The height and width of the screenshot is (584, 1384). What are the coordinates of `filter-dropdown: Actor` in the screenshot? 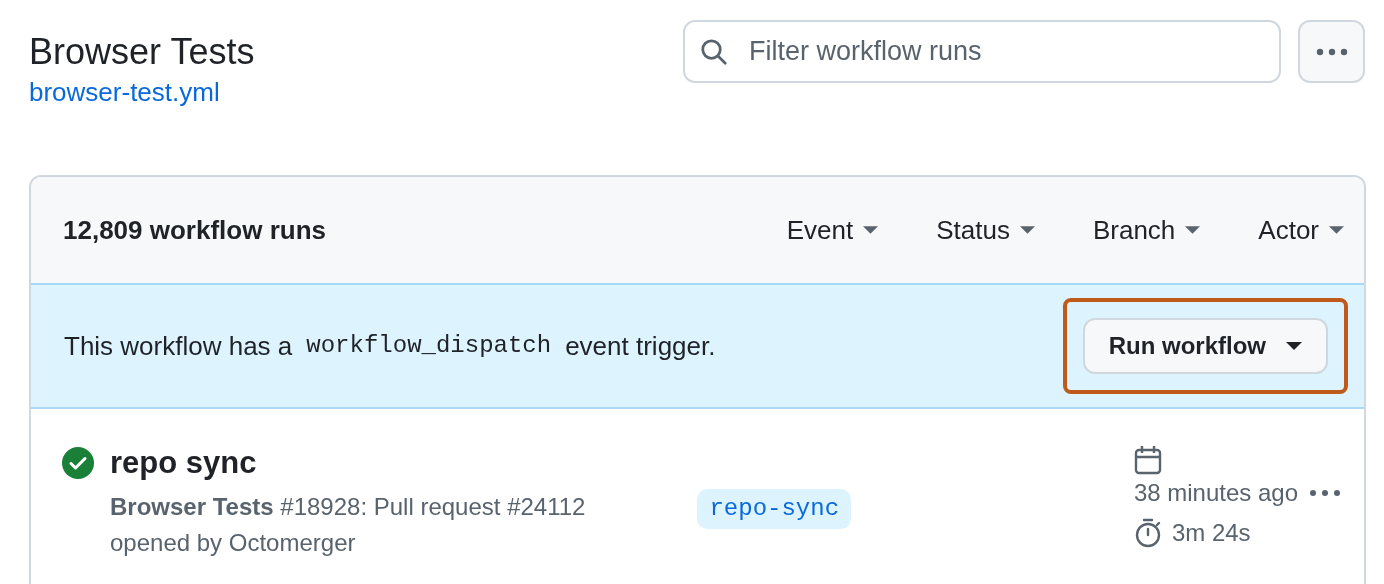 It's located at (1301, 230).